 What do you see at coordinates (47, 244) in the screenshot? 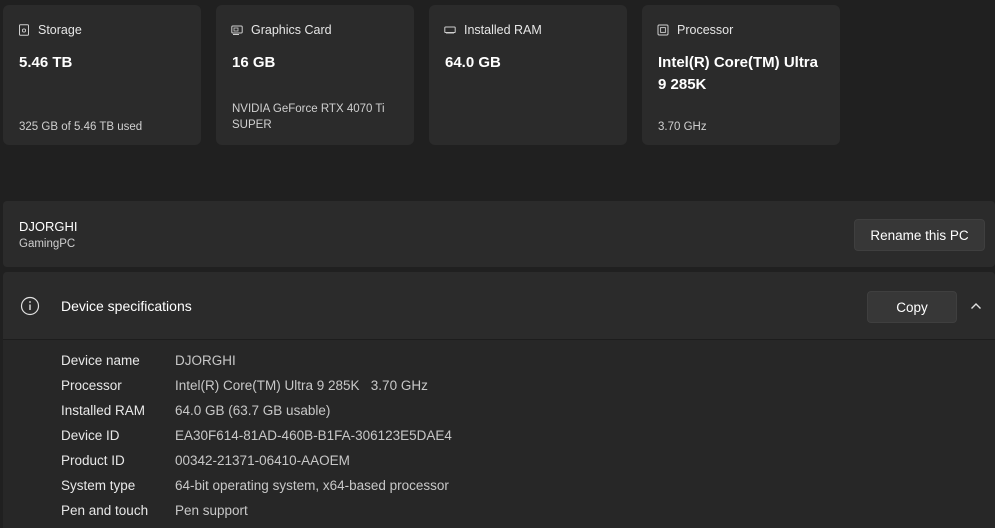
I see `pc-model: GamingPC` at bounding box center [47, 244].